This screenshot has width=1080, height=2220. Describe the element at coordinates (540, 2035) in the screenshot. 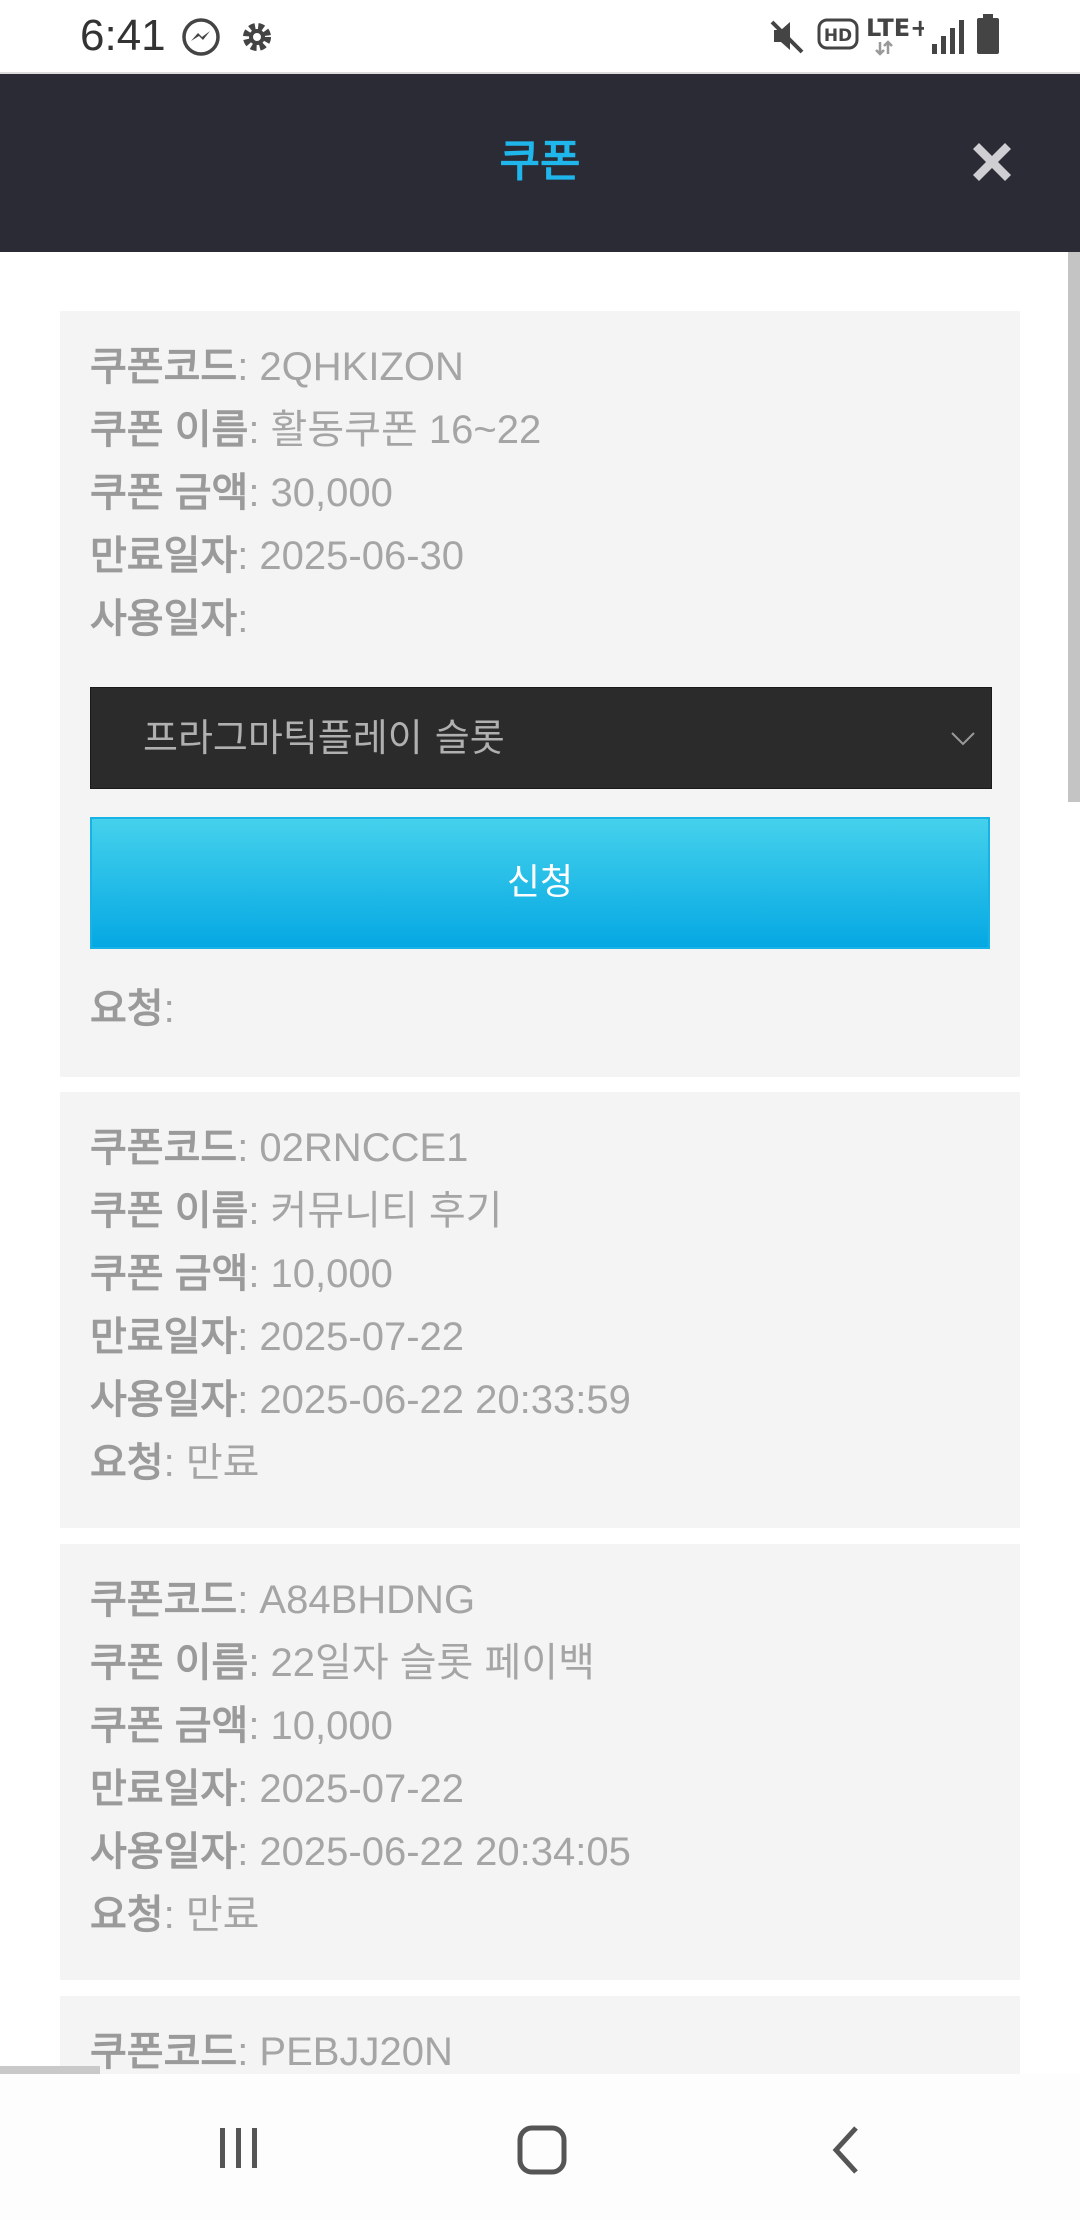

I see `coupon-card: 쿠폰코드: PEBJJ20N` at that location.